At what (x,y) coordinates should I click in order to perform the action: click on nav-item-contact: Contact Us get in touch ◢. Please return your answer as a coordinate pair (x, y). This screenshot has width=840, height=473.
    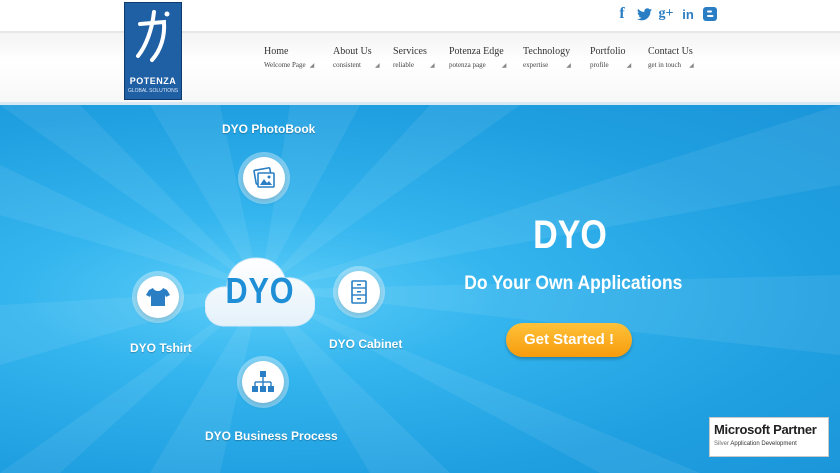
    Looking at the image, I should click on (671, 57).